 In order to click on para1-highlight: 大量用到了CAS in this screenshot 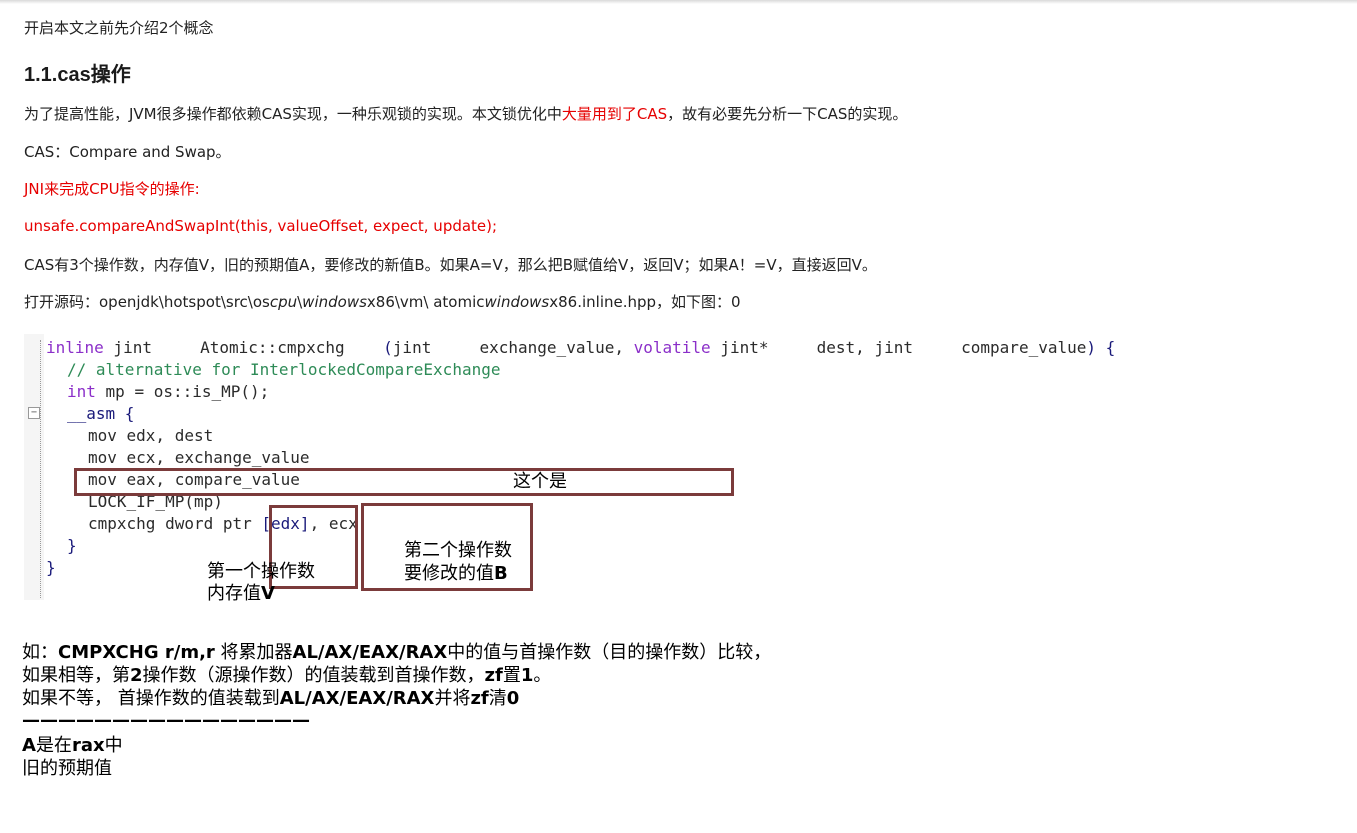, I will do `click(614, 114)`.